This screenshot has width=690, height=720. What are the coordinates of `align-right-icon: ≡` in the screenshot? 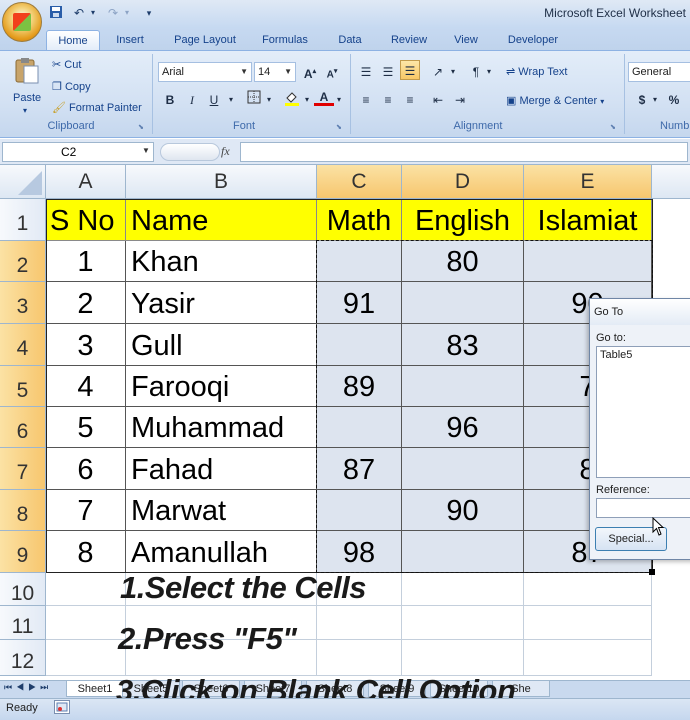 It's located at (410, 100).